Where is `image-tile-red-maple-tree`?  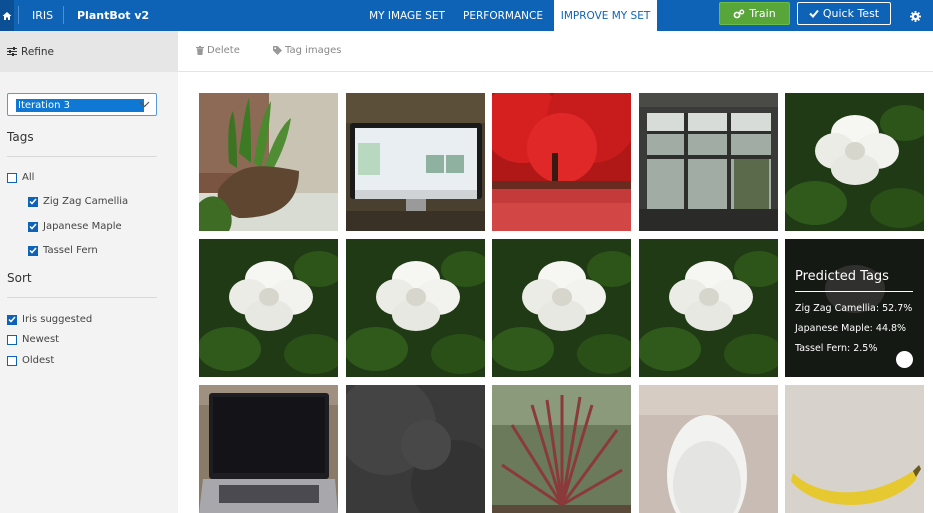
image-tile-red-maple-tree is located at coordinates (561, 162).